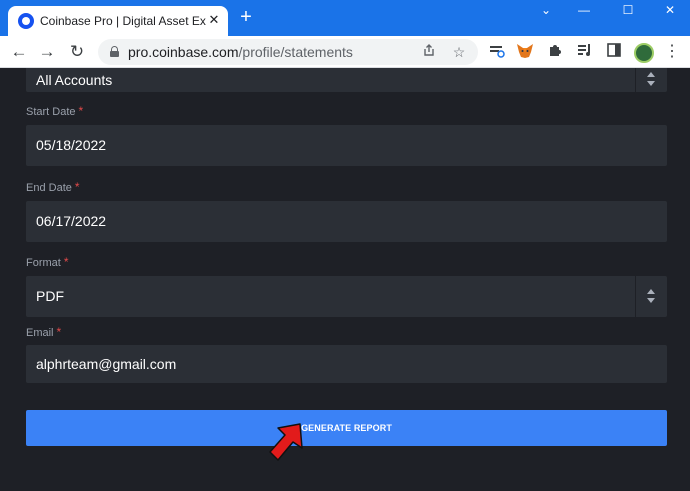  What do you see at coordinates (614, 52) in the screenshot?
I see `side-panel-icon` at bounding box center [614, 52].